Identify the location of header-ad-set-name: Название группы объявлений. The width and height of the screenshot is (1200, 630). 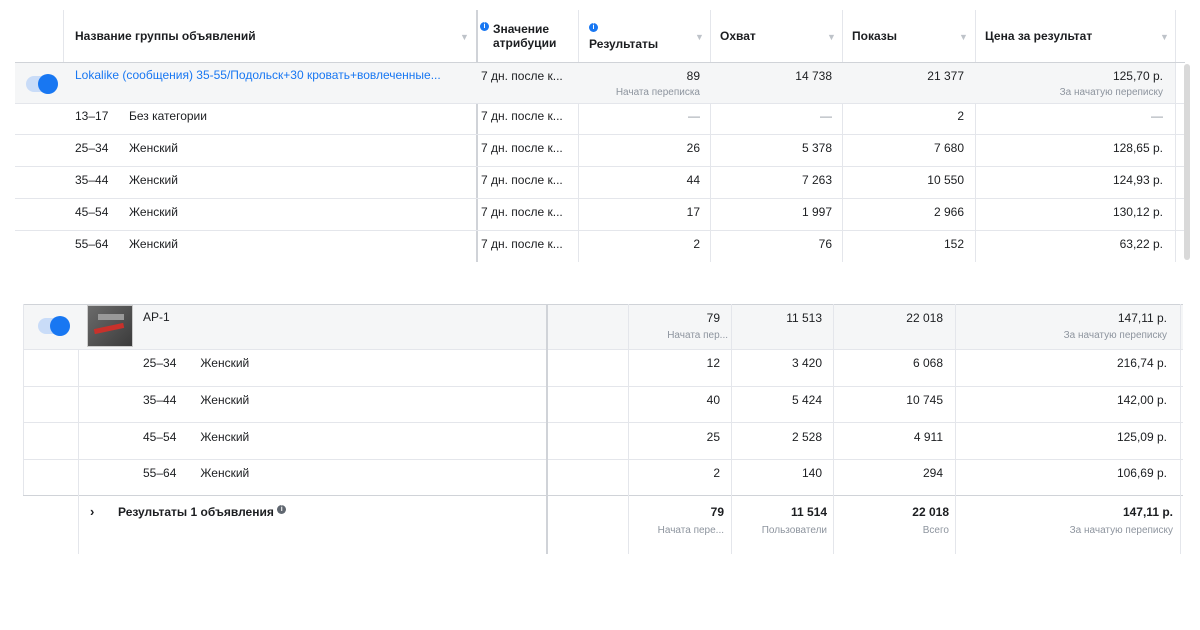
(265, 36).